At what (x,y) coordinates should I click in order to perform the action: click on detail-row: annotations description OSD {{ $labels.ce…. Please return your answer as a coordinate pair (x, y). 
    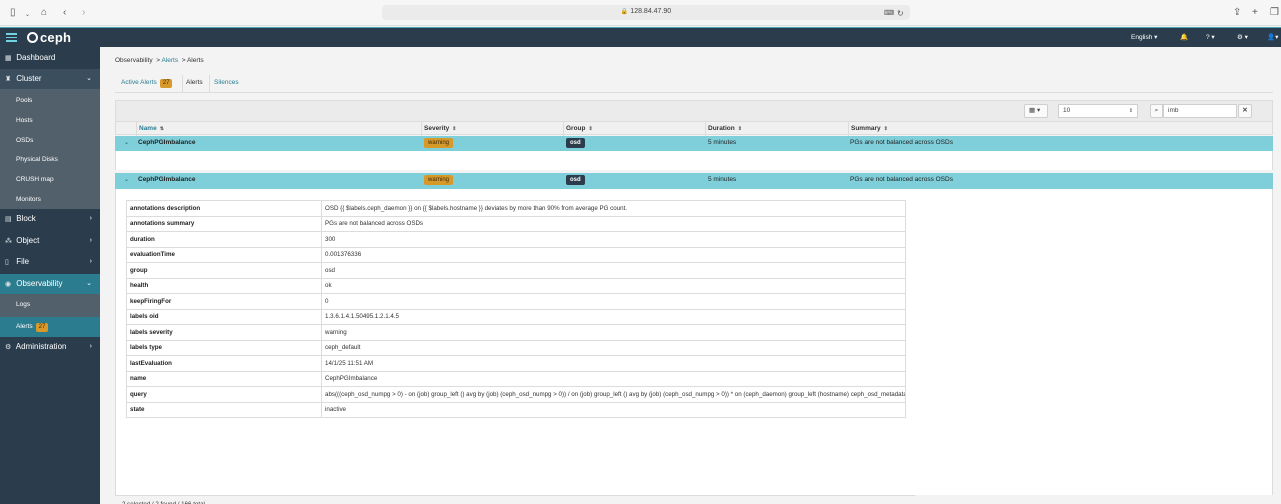
    Looking at the image, I should click on (516, 208).